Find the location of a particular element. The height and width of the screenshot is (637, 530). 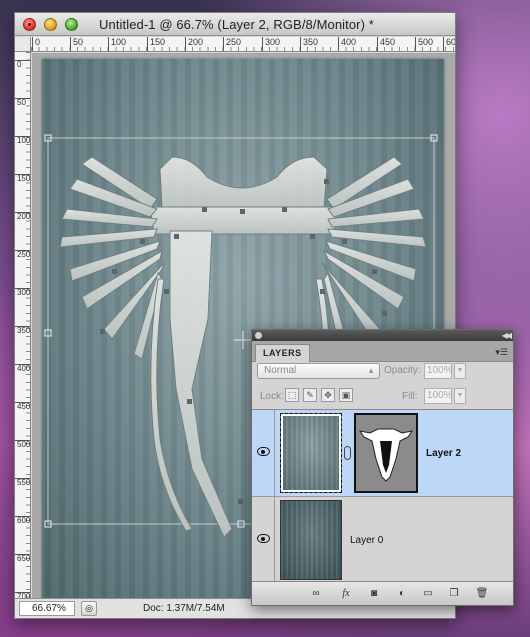

add-mask-icon: ◙ is located at coordinates (374, 594).